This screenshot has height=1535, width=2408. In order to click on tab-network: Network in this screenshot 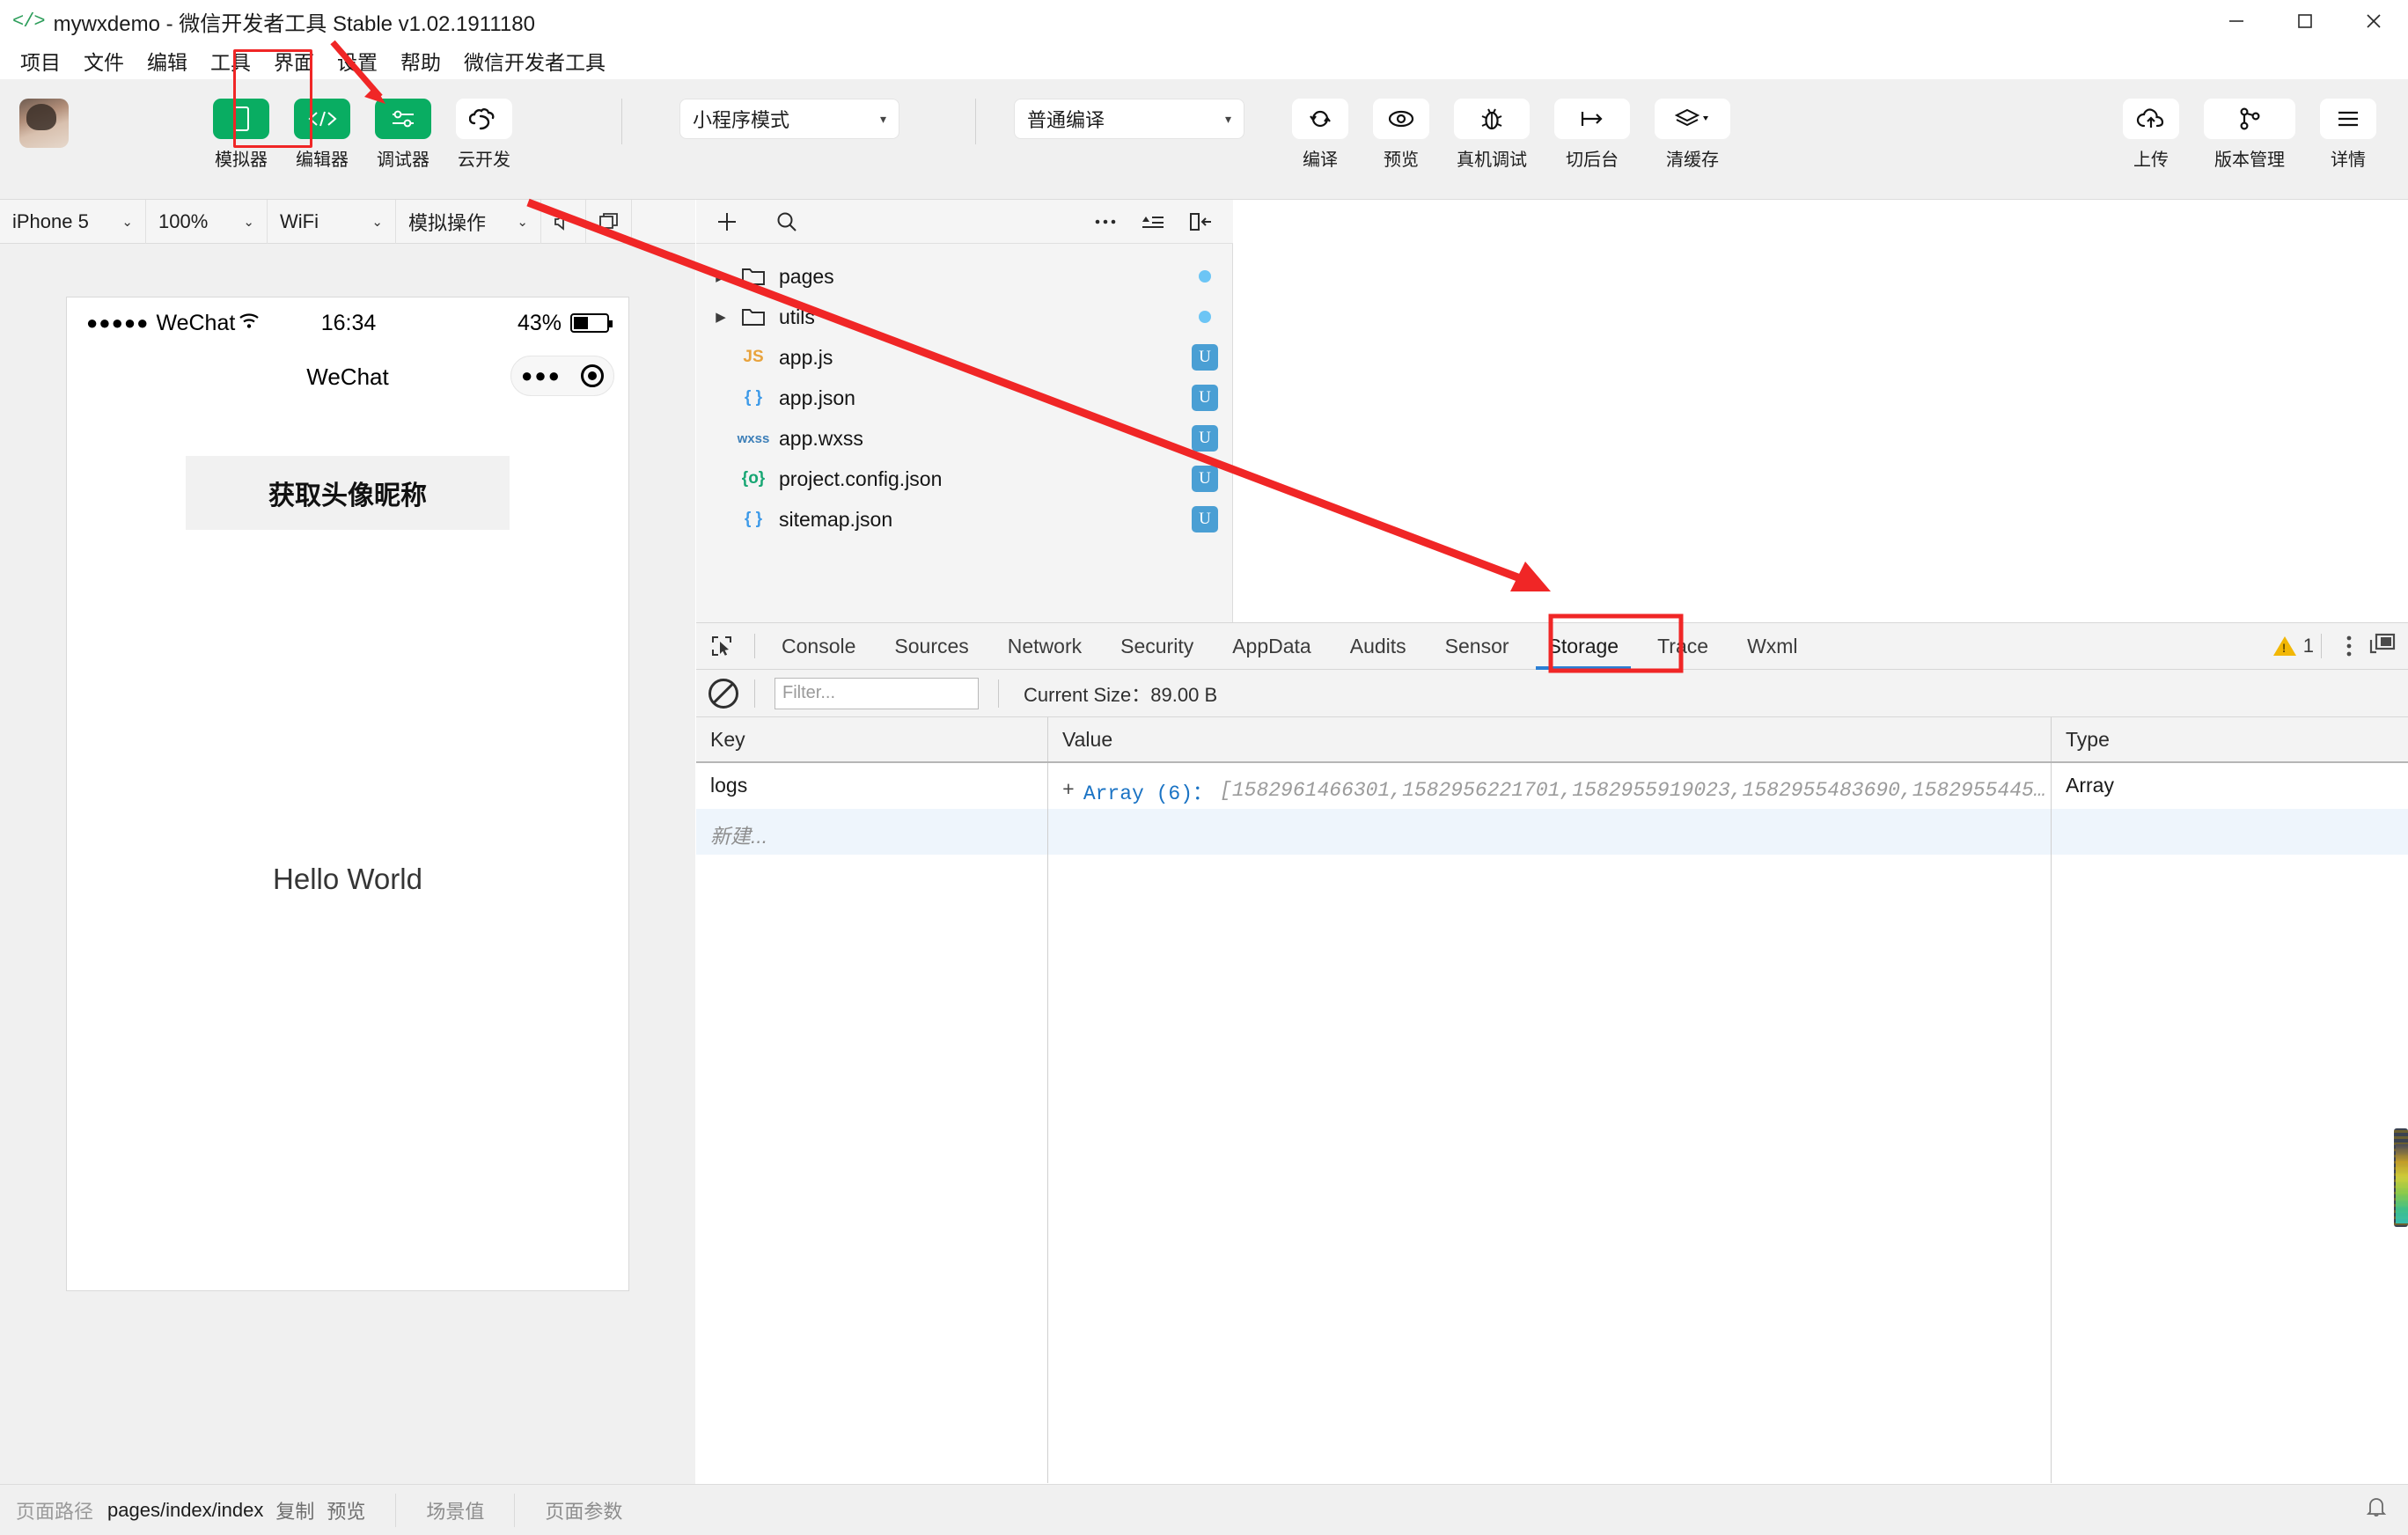, I will do `click(1044, 646)`.